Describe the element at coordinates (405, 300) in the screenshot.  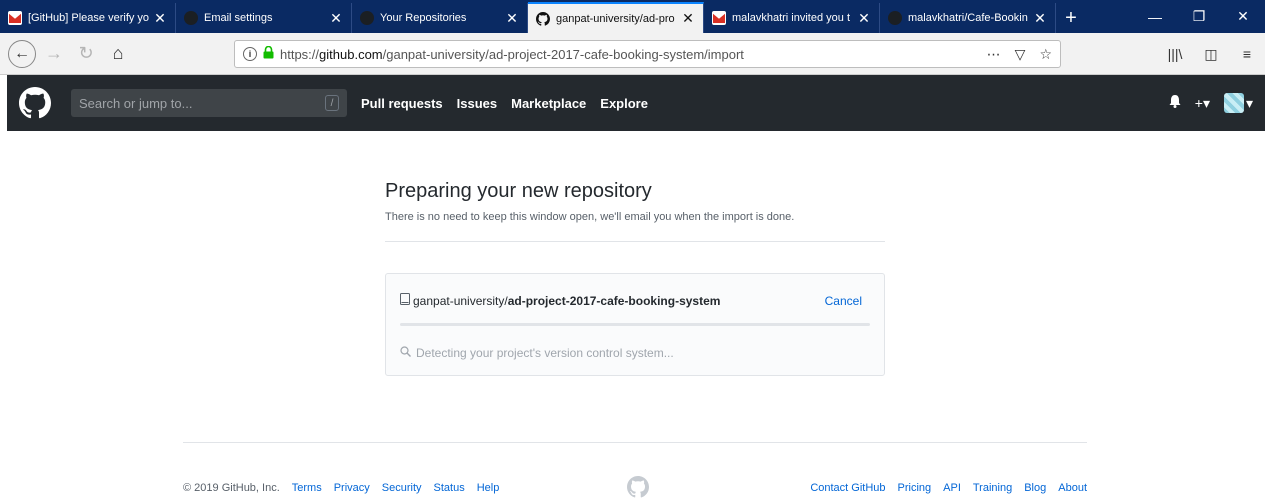
I see `repo-icon` at that location.